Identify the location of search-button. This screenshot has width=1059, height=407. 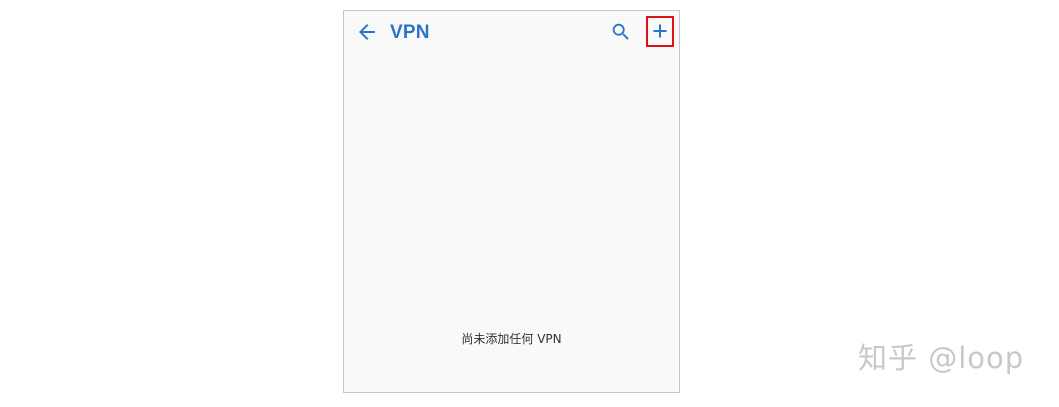
(621, 32).